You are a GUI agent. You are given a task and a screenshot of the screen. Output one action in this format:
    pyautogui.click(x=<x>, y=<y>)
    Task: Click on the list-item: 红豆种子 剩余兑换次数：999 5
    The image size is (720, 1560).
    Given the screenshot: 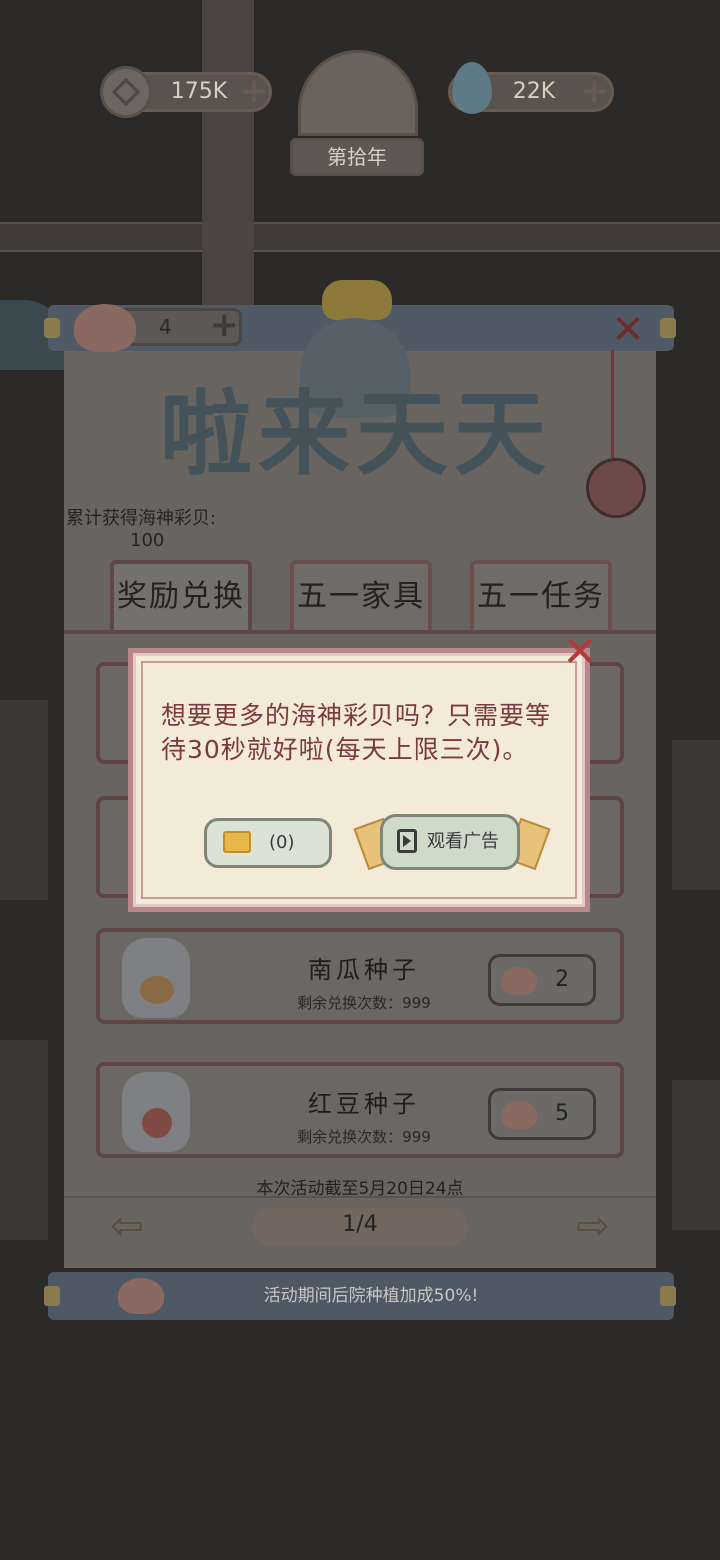 What is the action you would take?
    pyautogui.click(x=360, y=1110)
    